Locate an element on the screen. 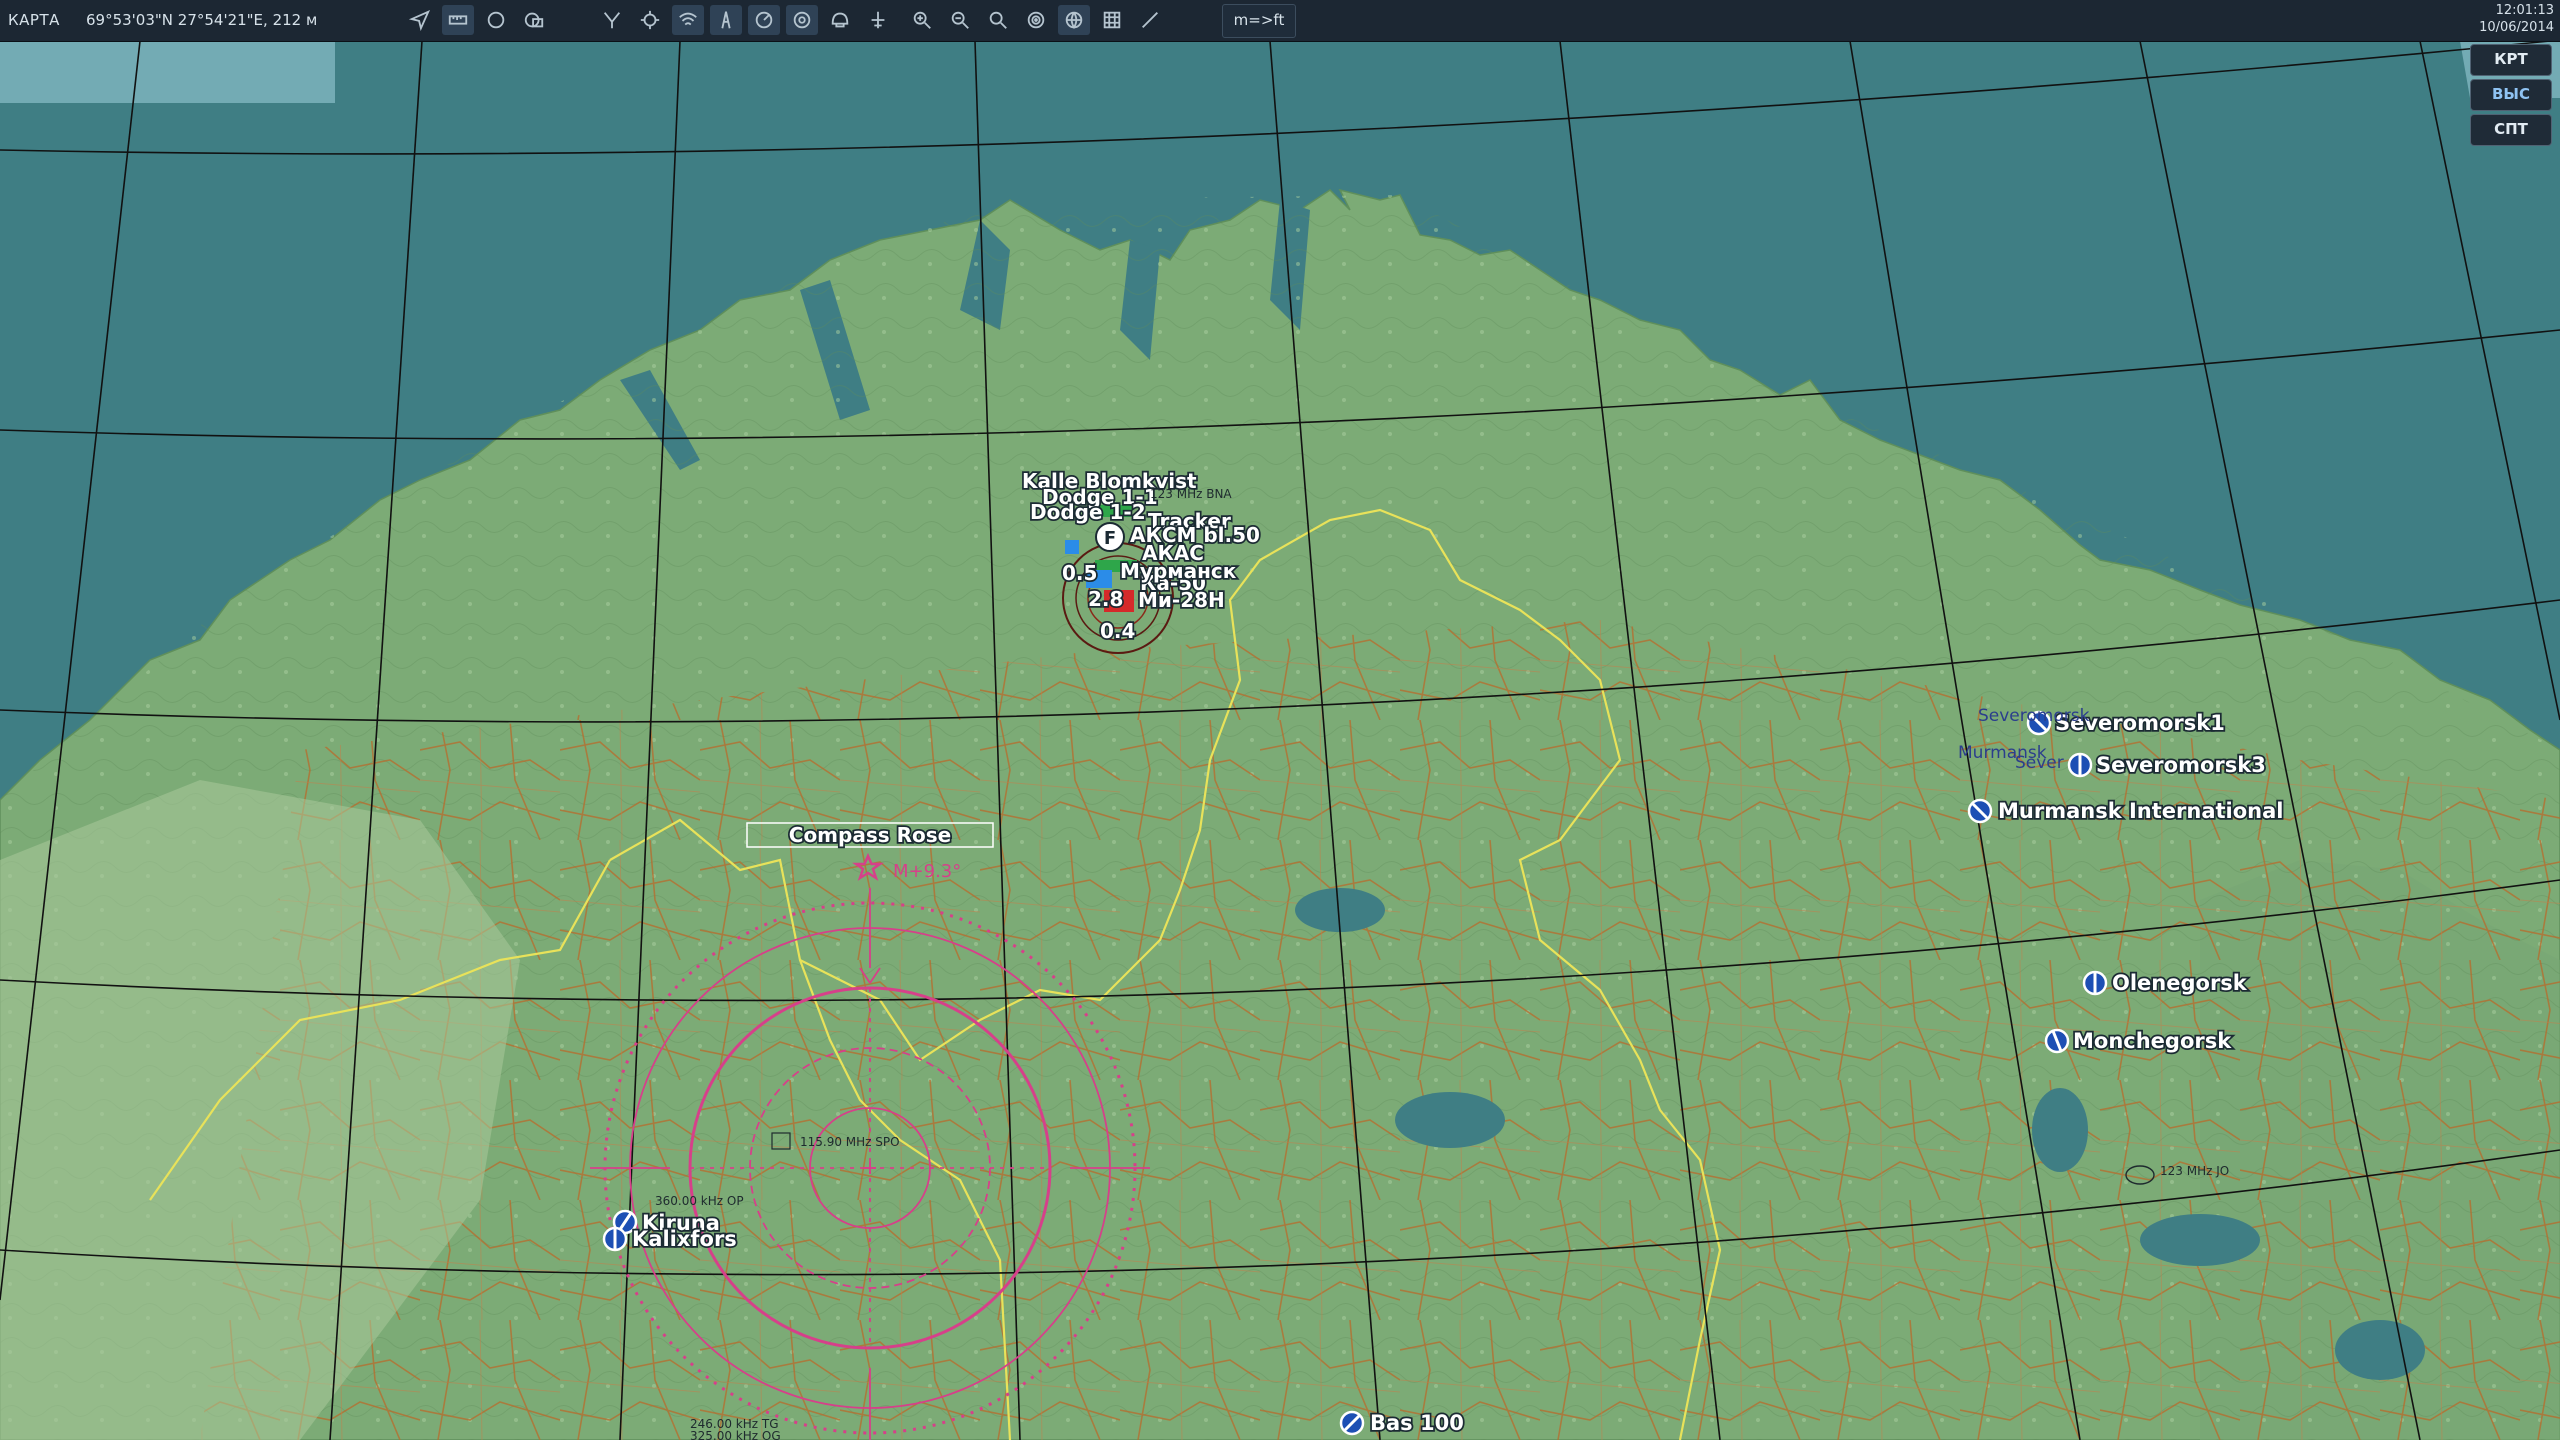  navaid-label: 123 MHz JO is located at coordinates (2194, 1171).